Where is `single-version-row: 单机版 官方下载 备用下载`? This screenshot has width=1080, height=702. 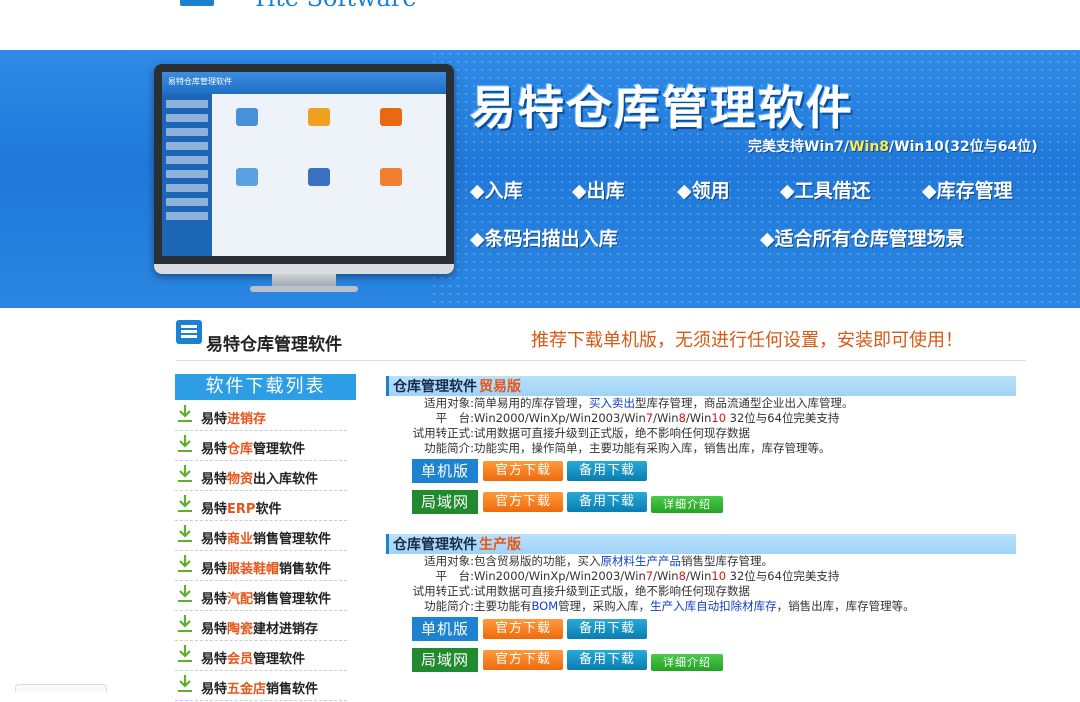
single-version-row: 单机版 官方下载 备用下载 is located at coordinates (701, 630).